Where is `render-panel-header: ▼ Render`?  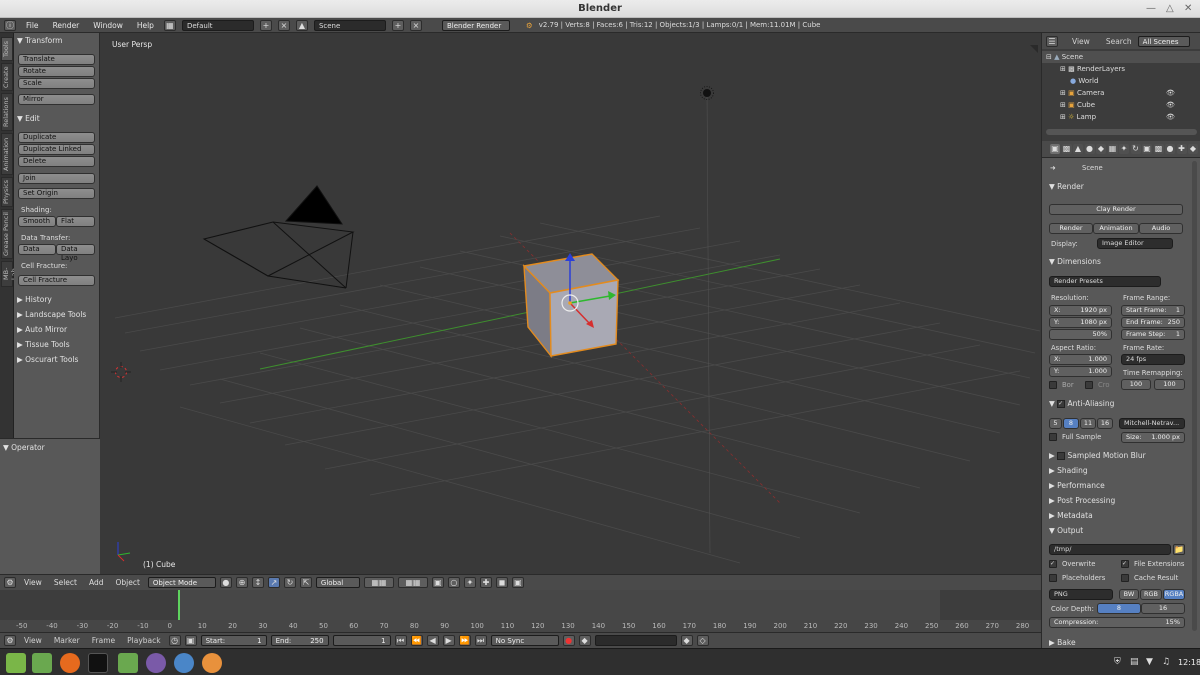 render-panel-header: ▼ Render is located at coordinates (1066, 186).